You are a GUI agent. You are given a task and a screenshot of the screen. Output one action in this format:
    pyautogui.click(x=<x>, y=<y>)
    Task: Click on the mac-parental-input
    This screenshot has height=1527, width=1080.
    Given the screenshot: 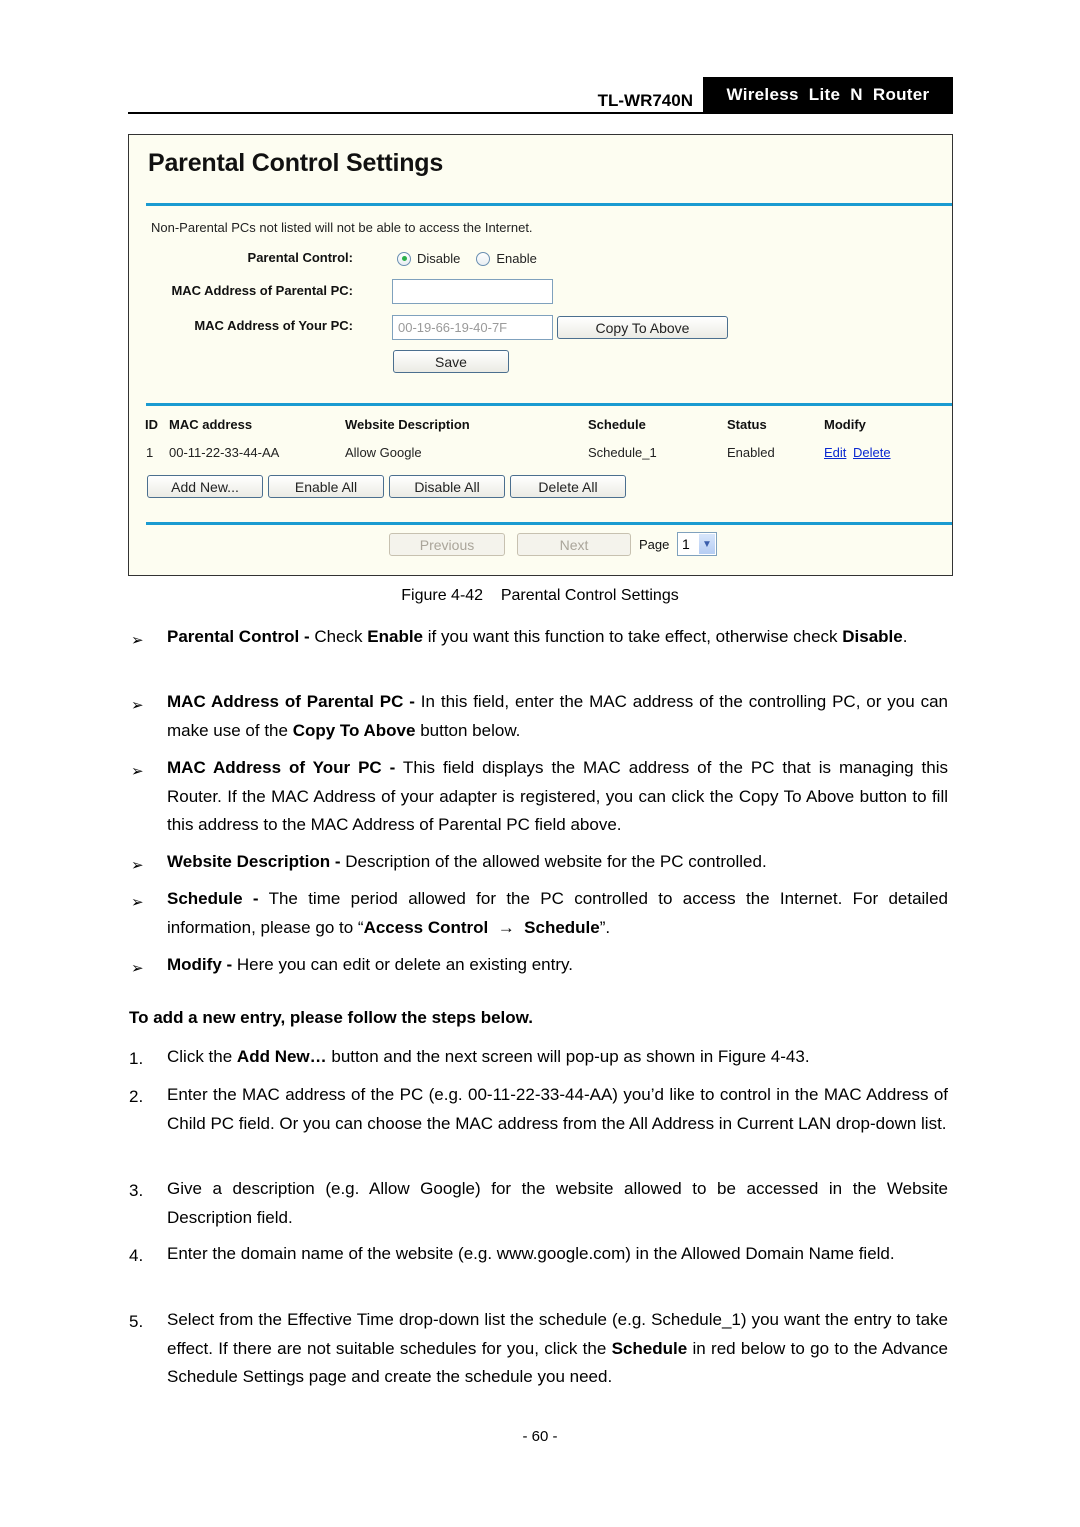 What is the action you would take?
    pyautogui.click(x=472, y=291)
    